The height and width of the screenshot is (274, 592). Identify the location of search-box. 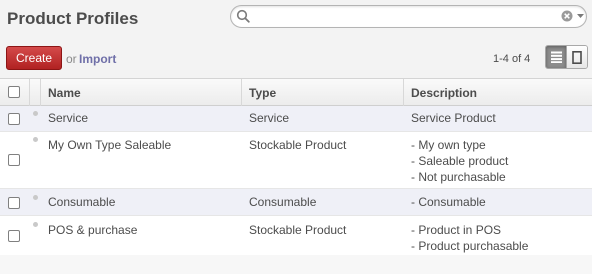
(408, 16).